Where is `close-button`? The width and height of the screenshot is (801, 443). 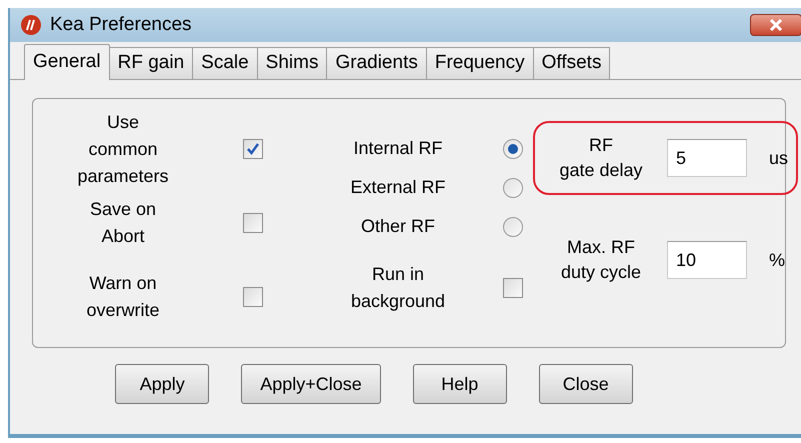
close-button is located at coordinates (775, 25).